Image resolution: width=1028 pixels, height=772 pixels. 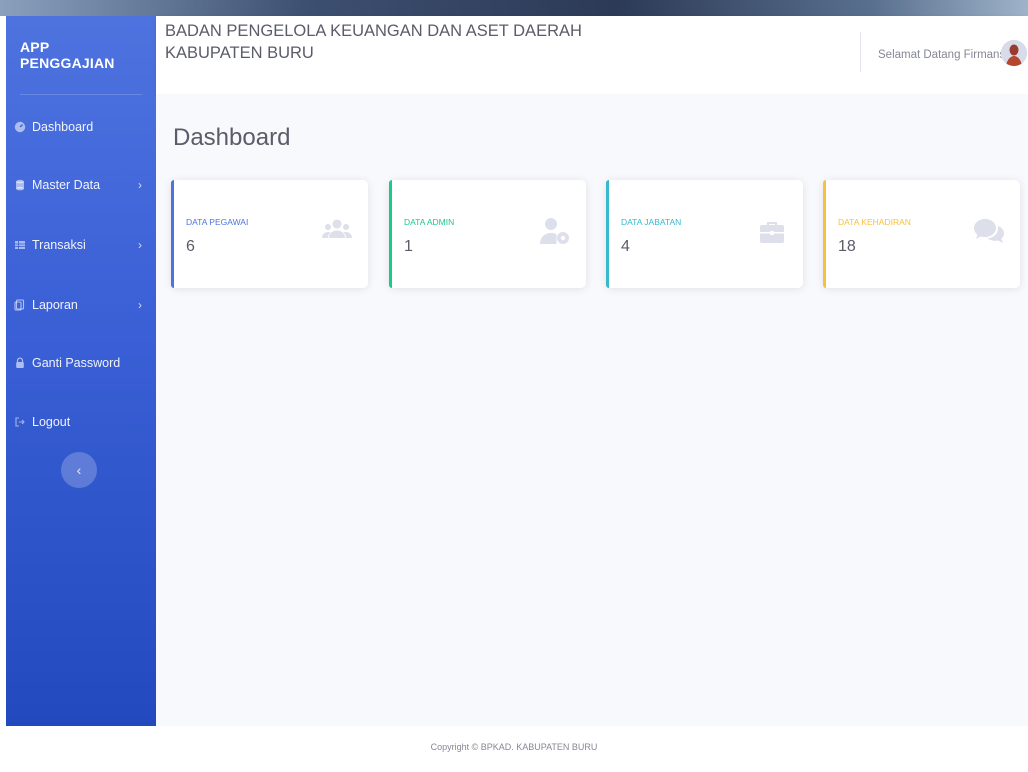 I want to click on card-label: DATA KEHADIRAN, so click(x=874, y=222).